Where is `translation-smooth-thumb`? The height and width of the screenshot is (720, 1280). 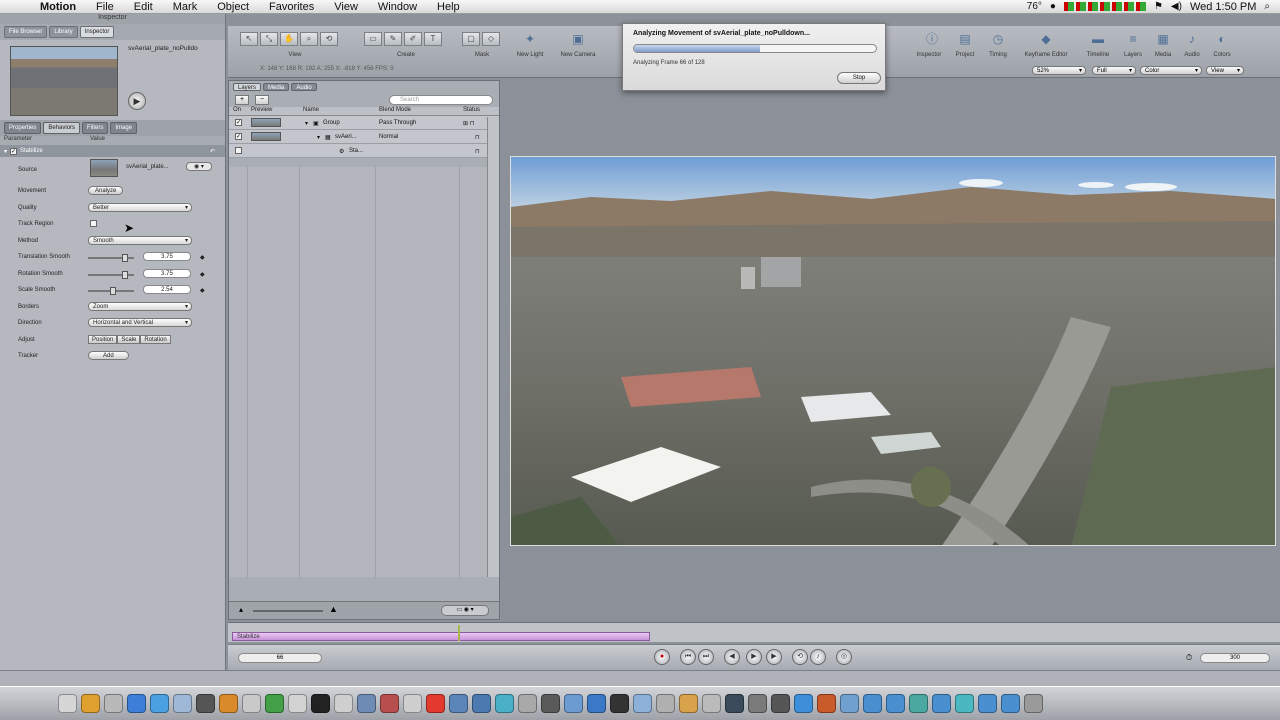
translation-smooth-thumb is located at coordinates (124, 258).